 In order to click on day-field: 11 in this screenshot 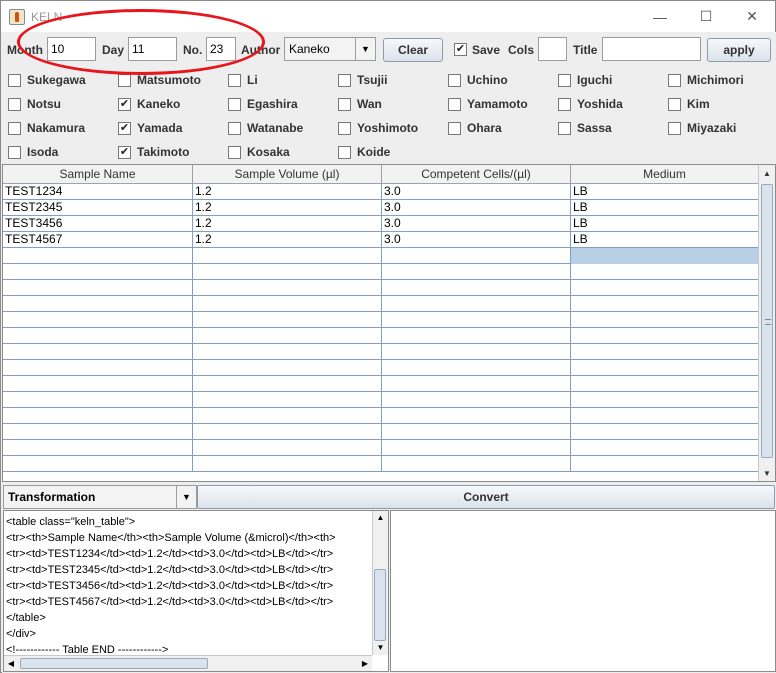, I will do `click(152, 49)`.